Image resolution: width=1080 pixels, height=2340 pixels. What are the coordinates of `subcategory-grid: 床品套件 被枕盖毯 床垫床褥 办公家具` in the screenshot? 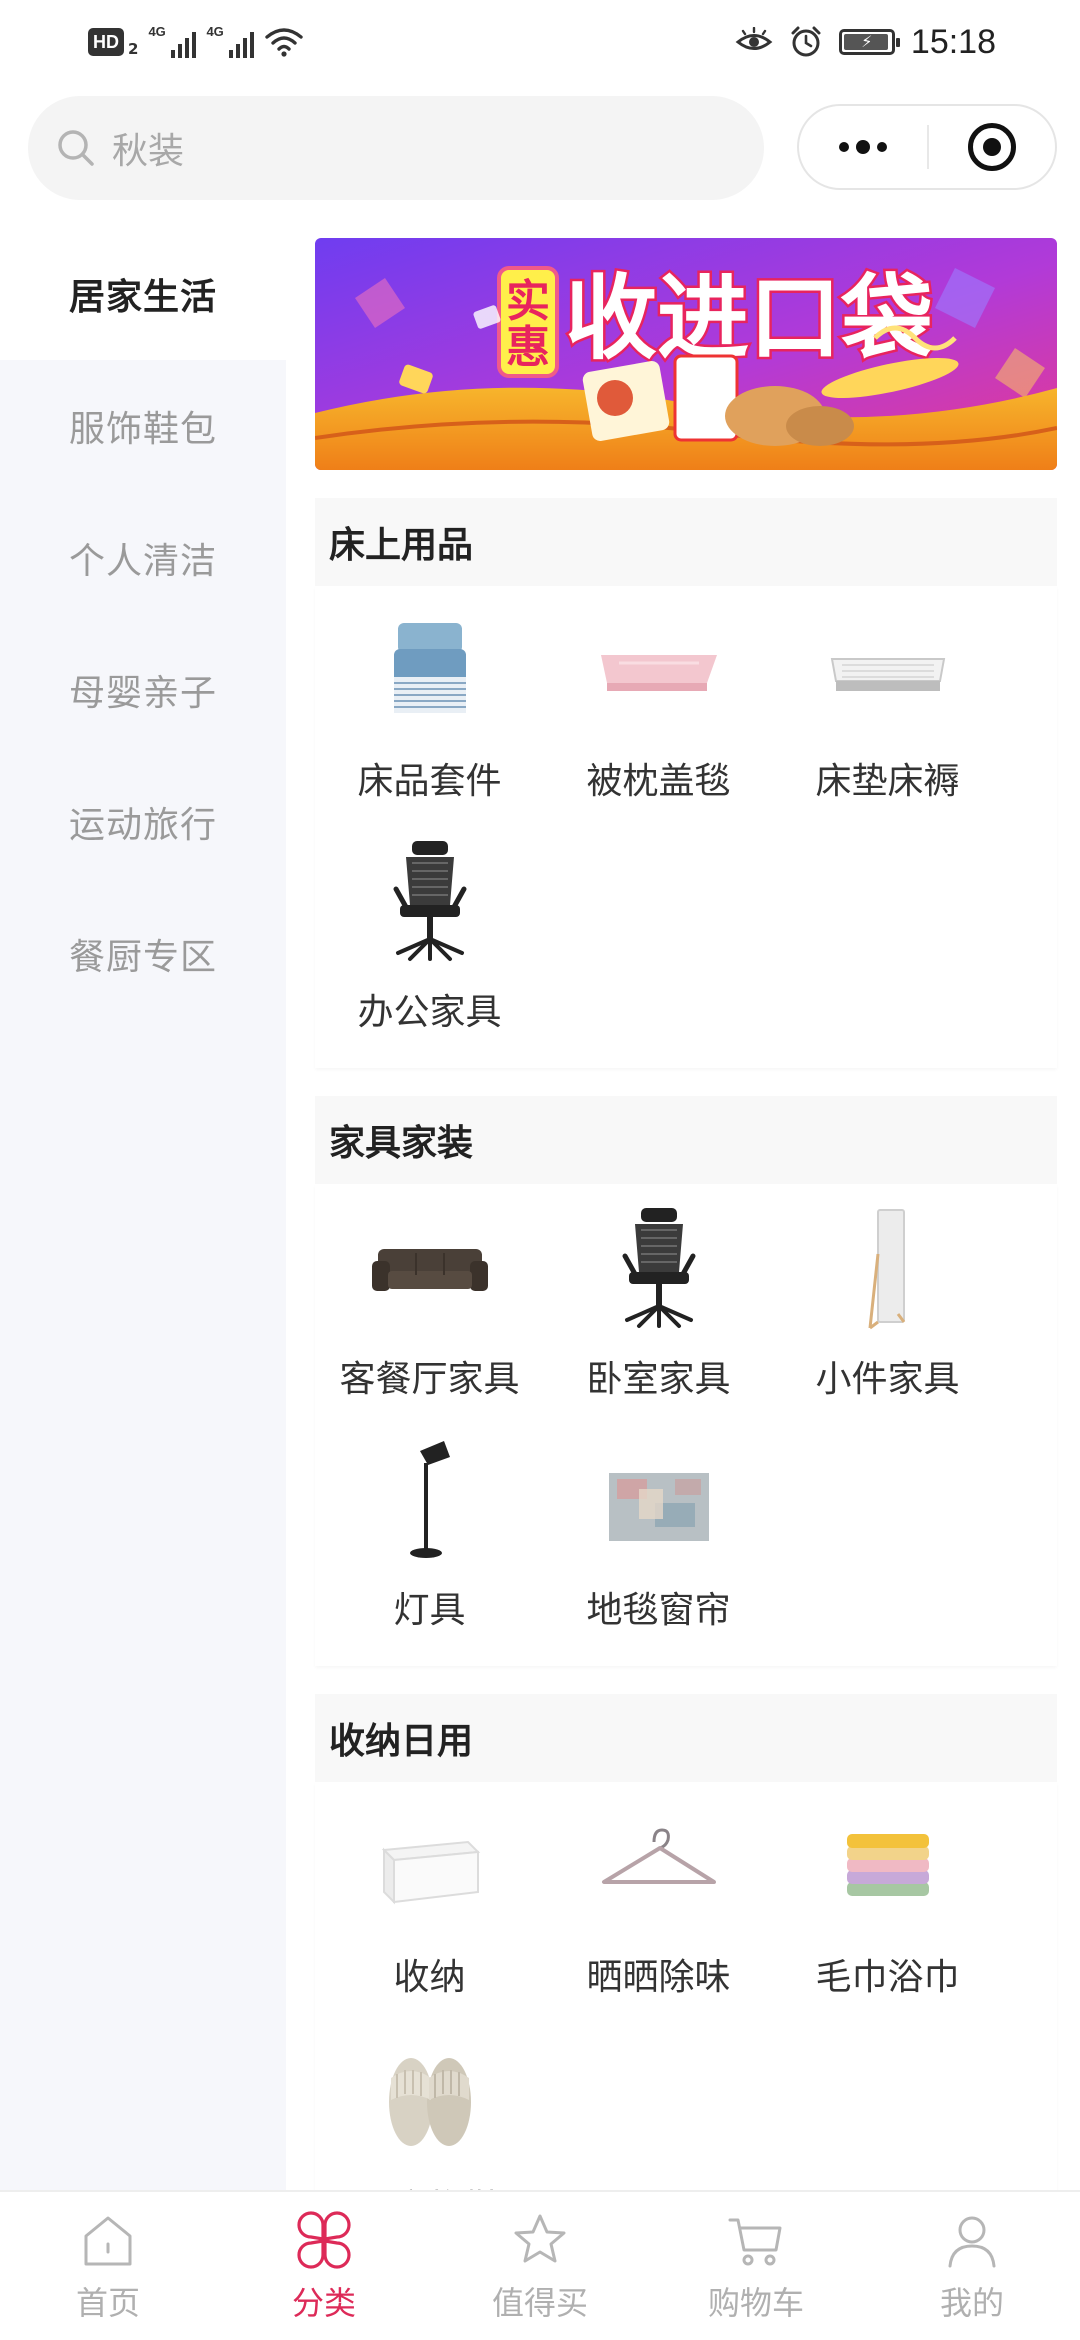 It's located at (686, 827).